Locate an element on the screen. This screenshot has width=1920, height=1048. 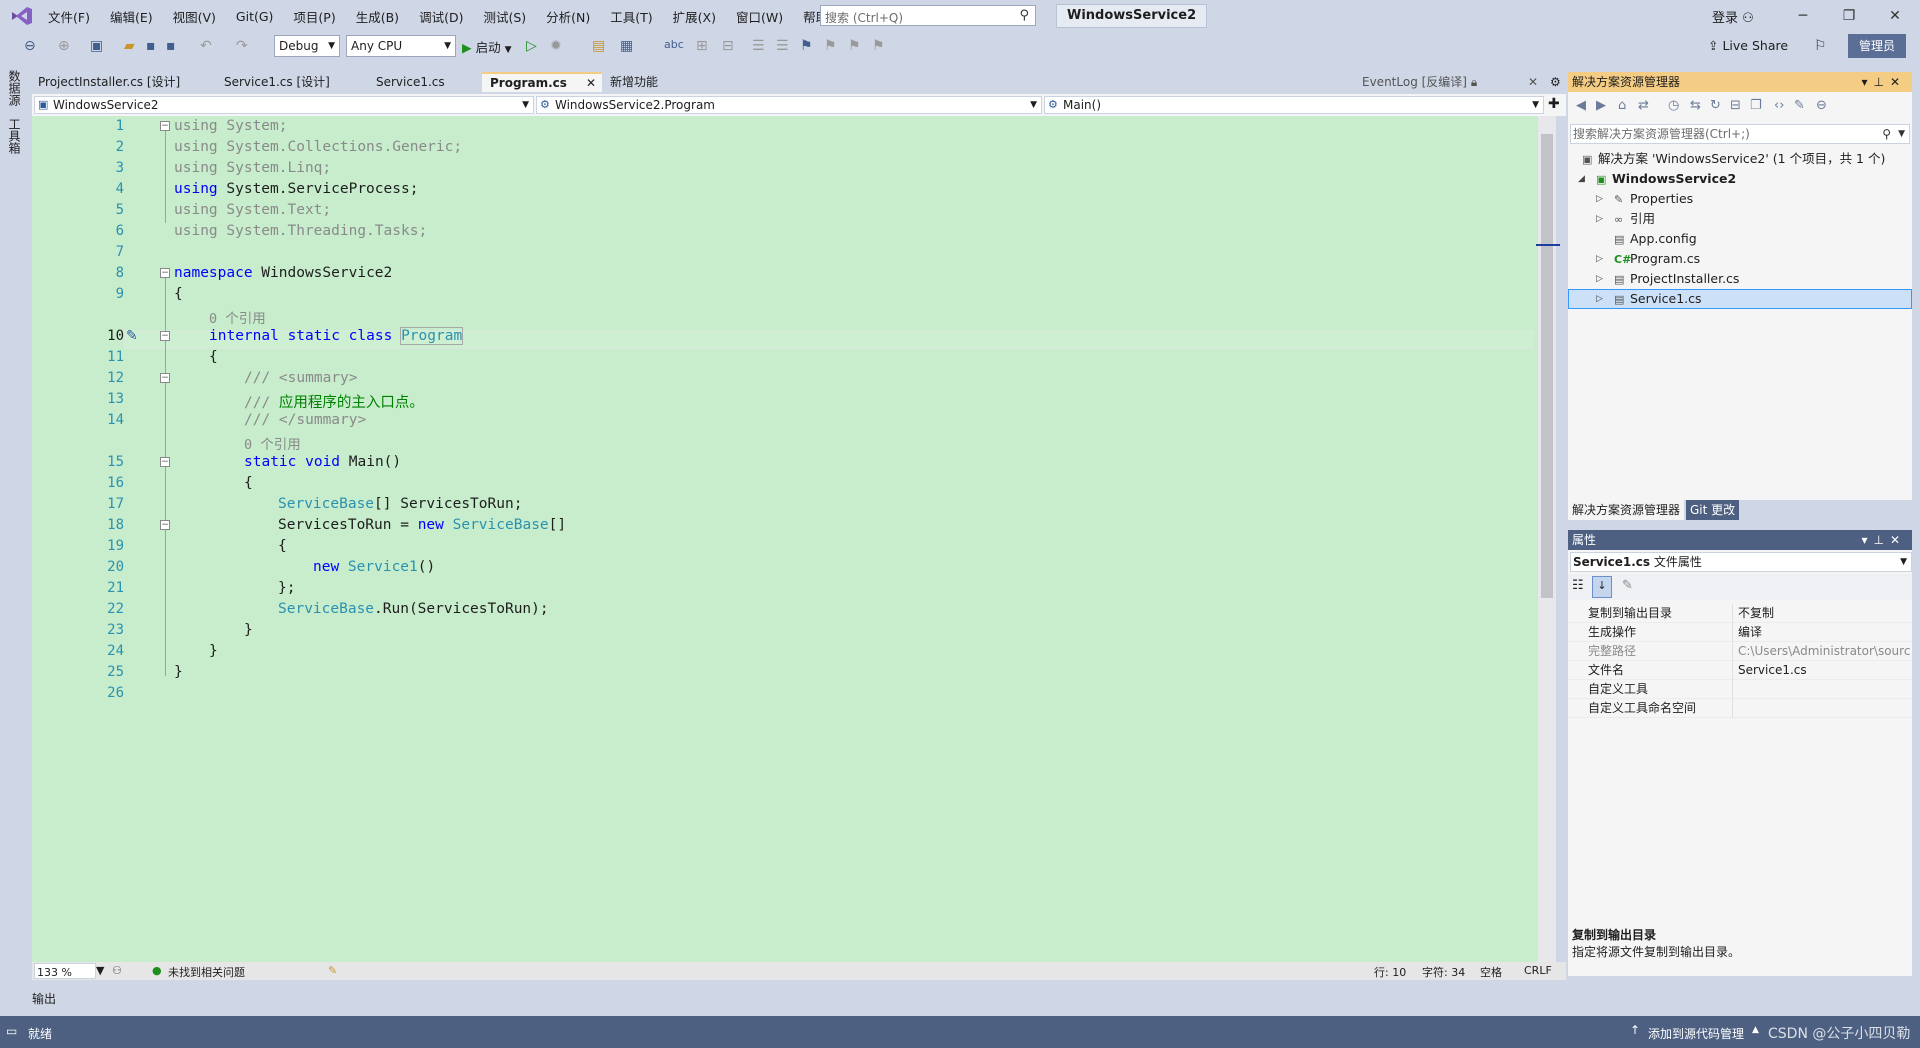
menu-edit: 编辑(E) is located at coordinates (131, 16).